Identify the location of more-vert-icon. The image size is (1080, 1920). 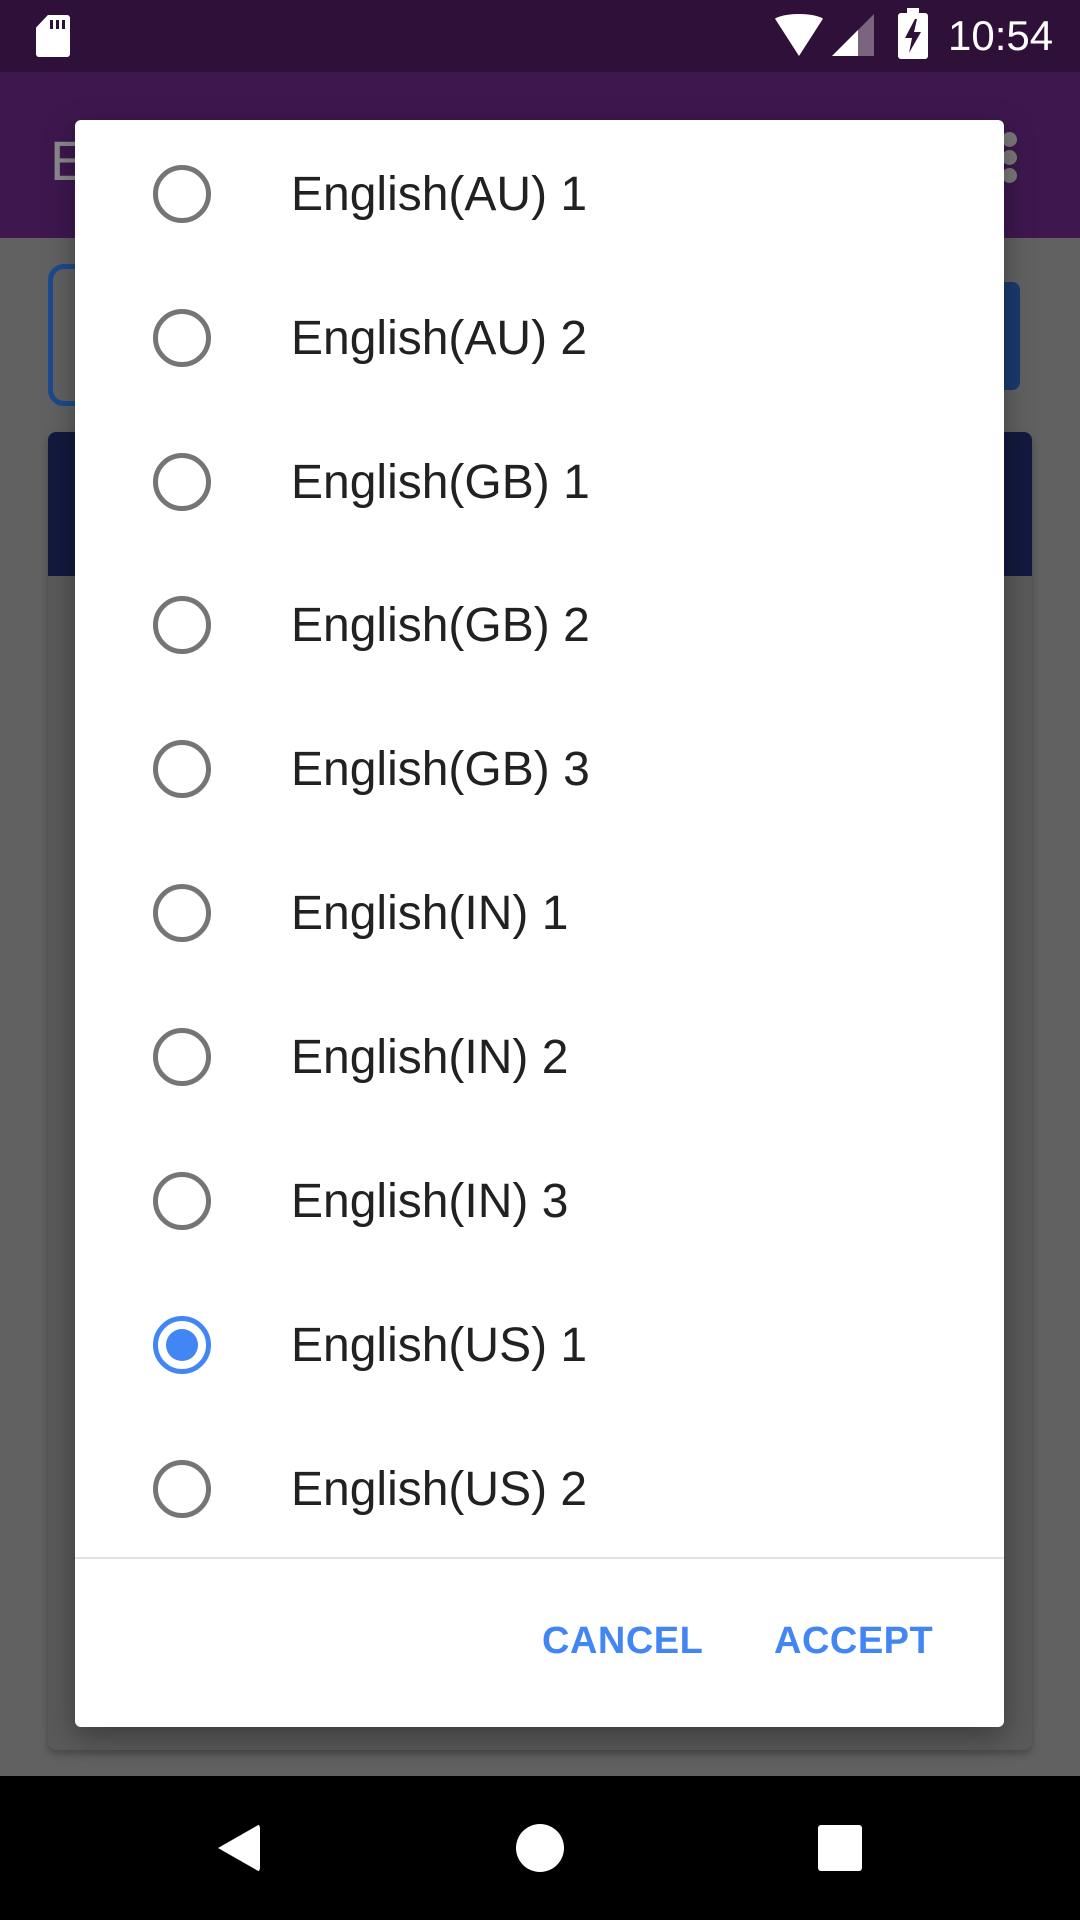
(1010, 159).